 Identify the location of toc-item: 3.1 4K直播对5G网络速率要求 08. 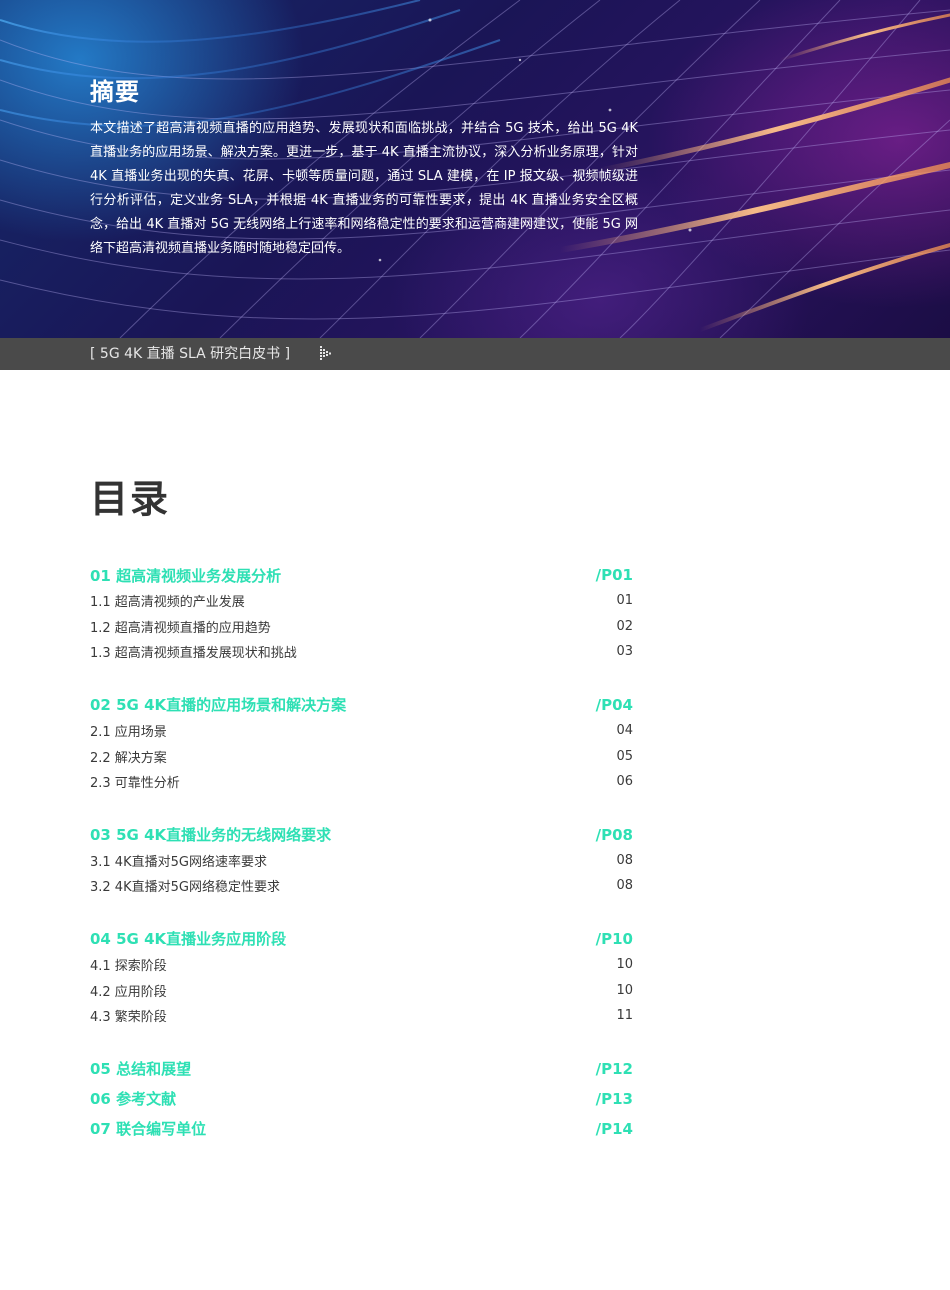
(361, 861).